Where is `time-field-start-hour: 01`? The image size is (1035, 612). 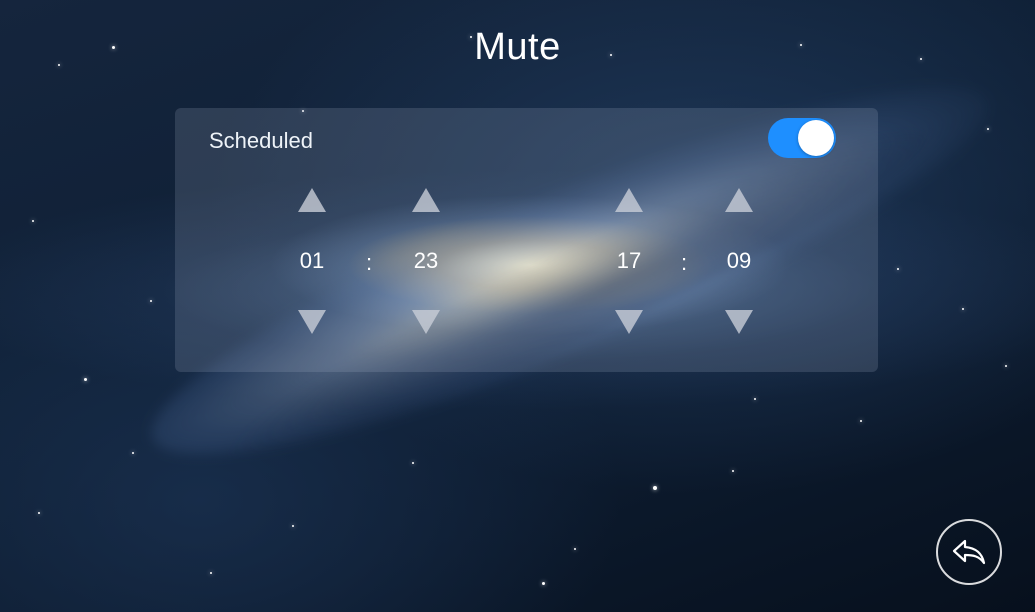
time-field-start-hour: 01 is located at coordinates (312, 268).